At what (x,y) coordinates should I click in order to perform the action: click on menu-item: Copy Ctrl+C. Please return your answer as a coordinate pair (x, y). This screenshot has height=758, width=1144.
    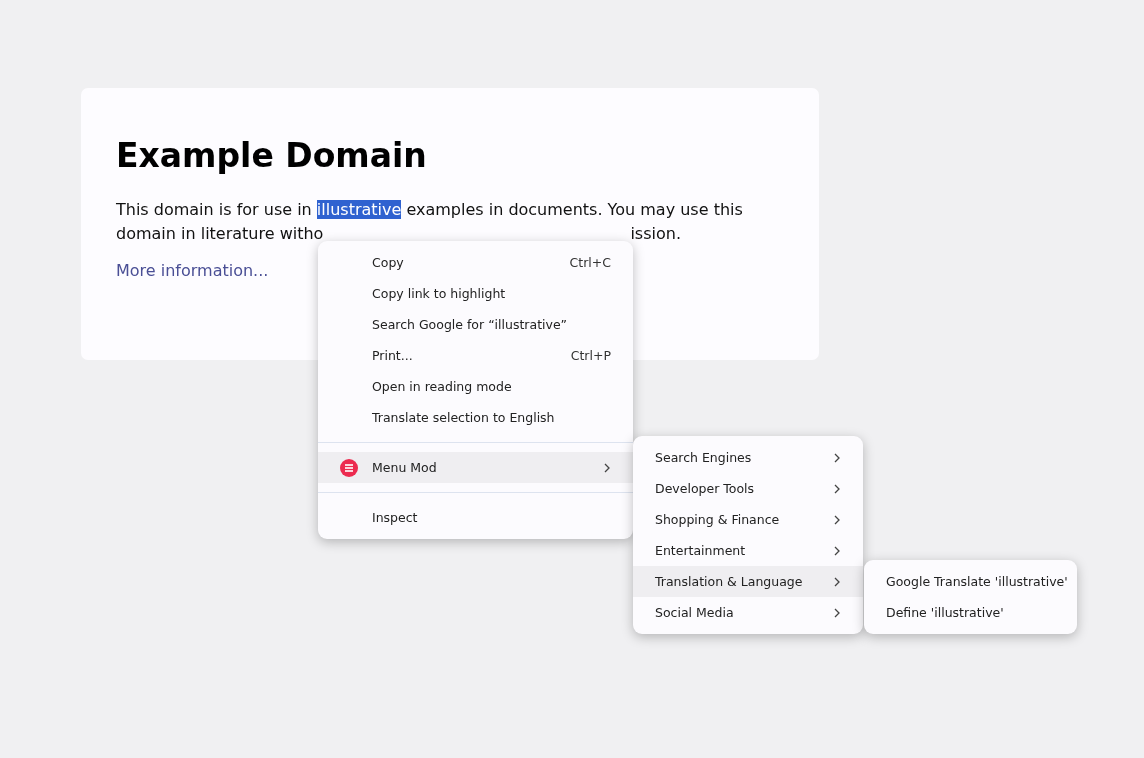
    Looking at the image, I should click on (475, 262).